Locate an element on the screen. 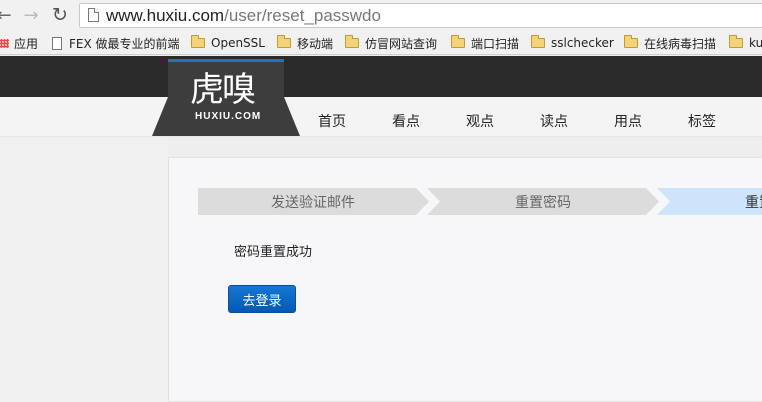  browser-toolbar: ← → ↻ www.huxiu.com/user/reset_passwdo is located at coordinates (381, 15).